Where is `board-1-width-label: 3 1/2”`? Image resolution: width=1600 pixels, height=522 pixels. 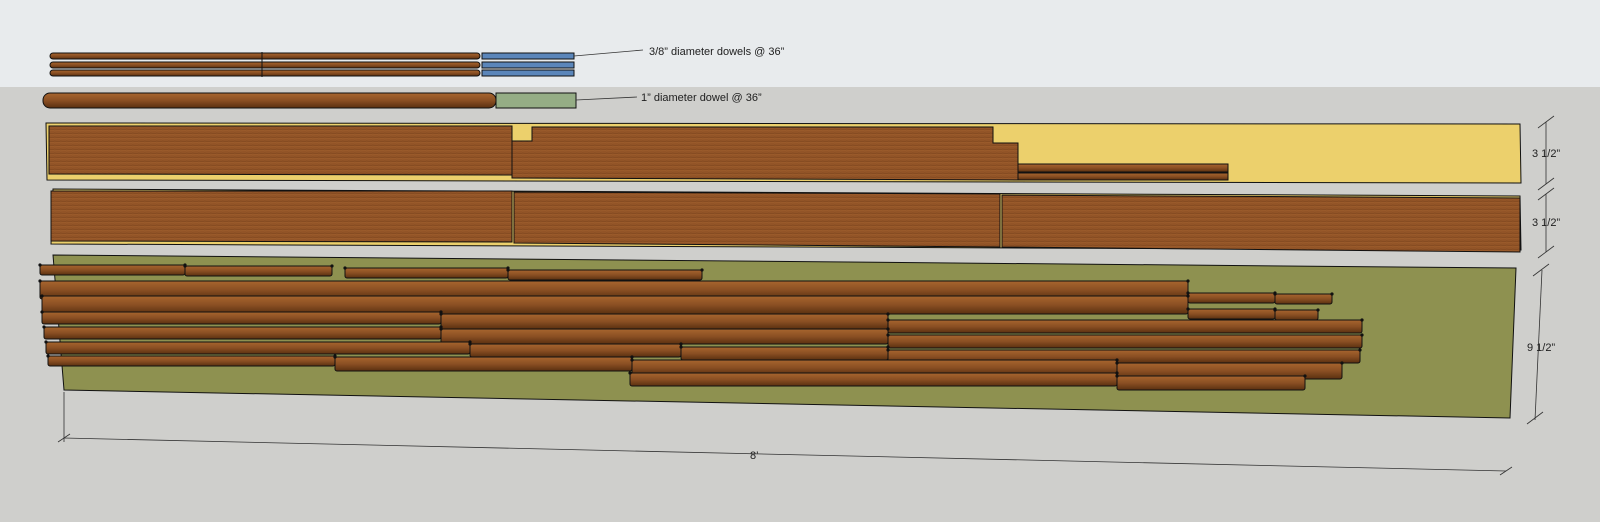 board-1-width-label: 3 1/2” is located at coordinates (1546, 154).